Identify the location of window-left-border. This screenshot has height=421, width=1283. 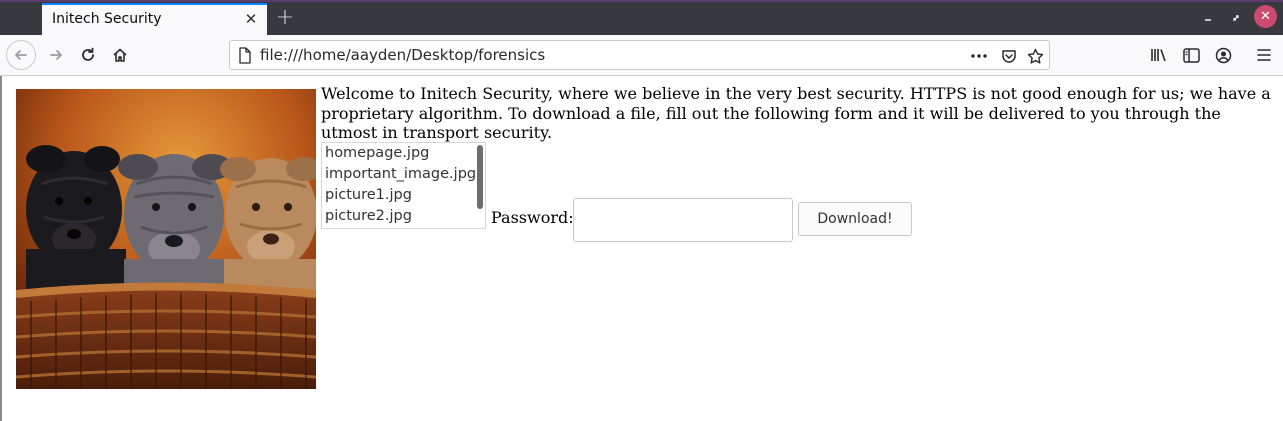
(1, 248).